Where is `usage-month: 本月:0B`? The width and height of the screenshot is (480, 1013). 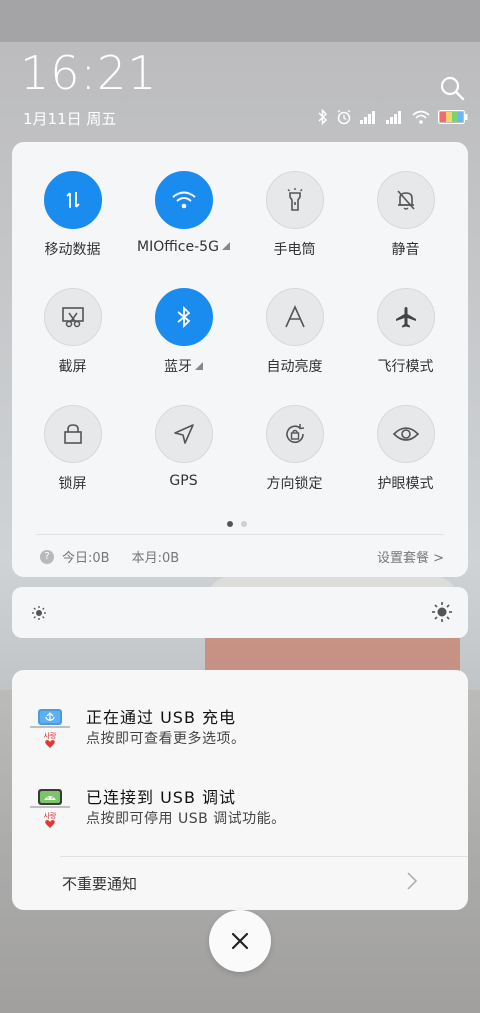 usage-month: 本月:0B is located at coordinates (155, 558).